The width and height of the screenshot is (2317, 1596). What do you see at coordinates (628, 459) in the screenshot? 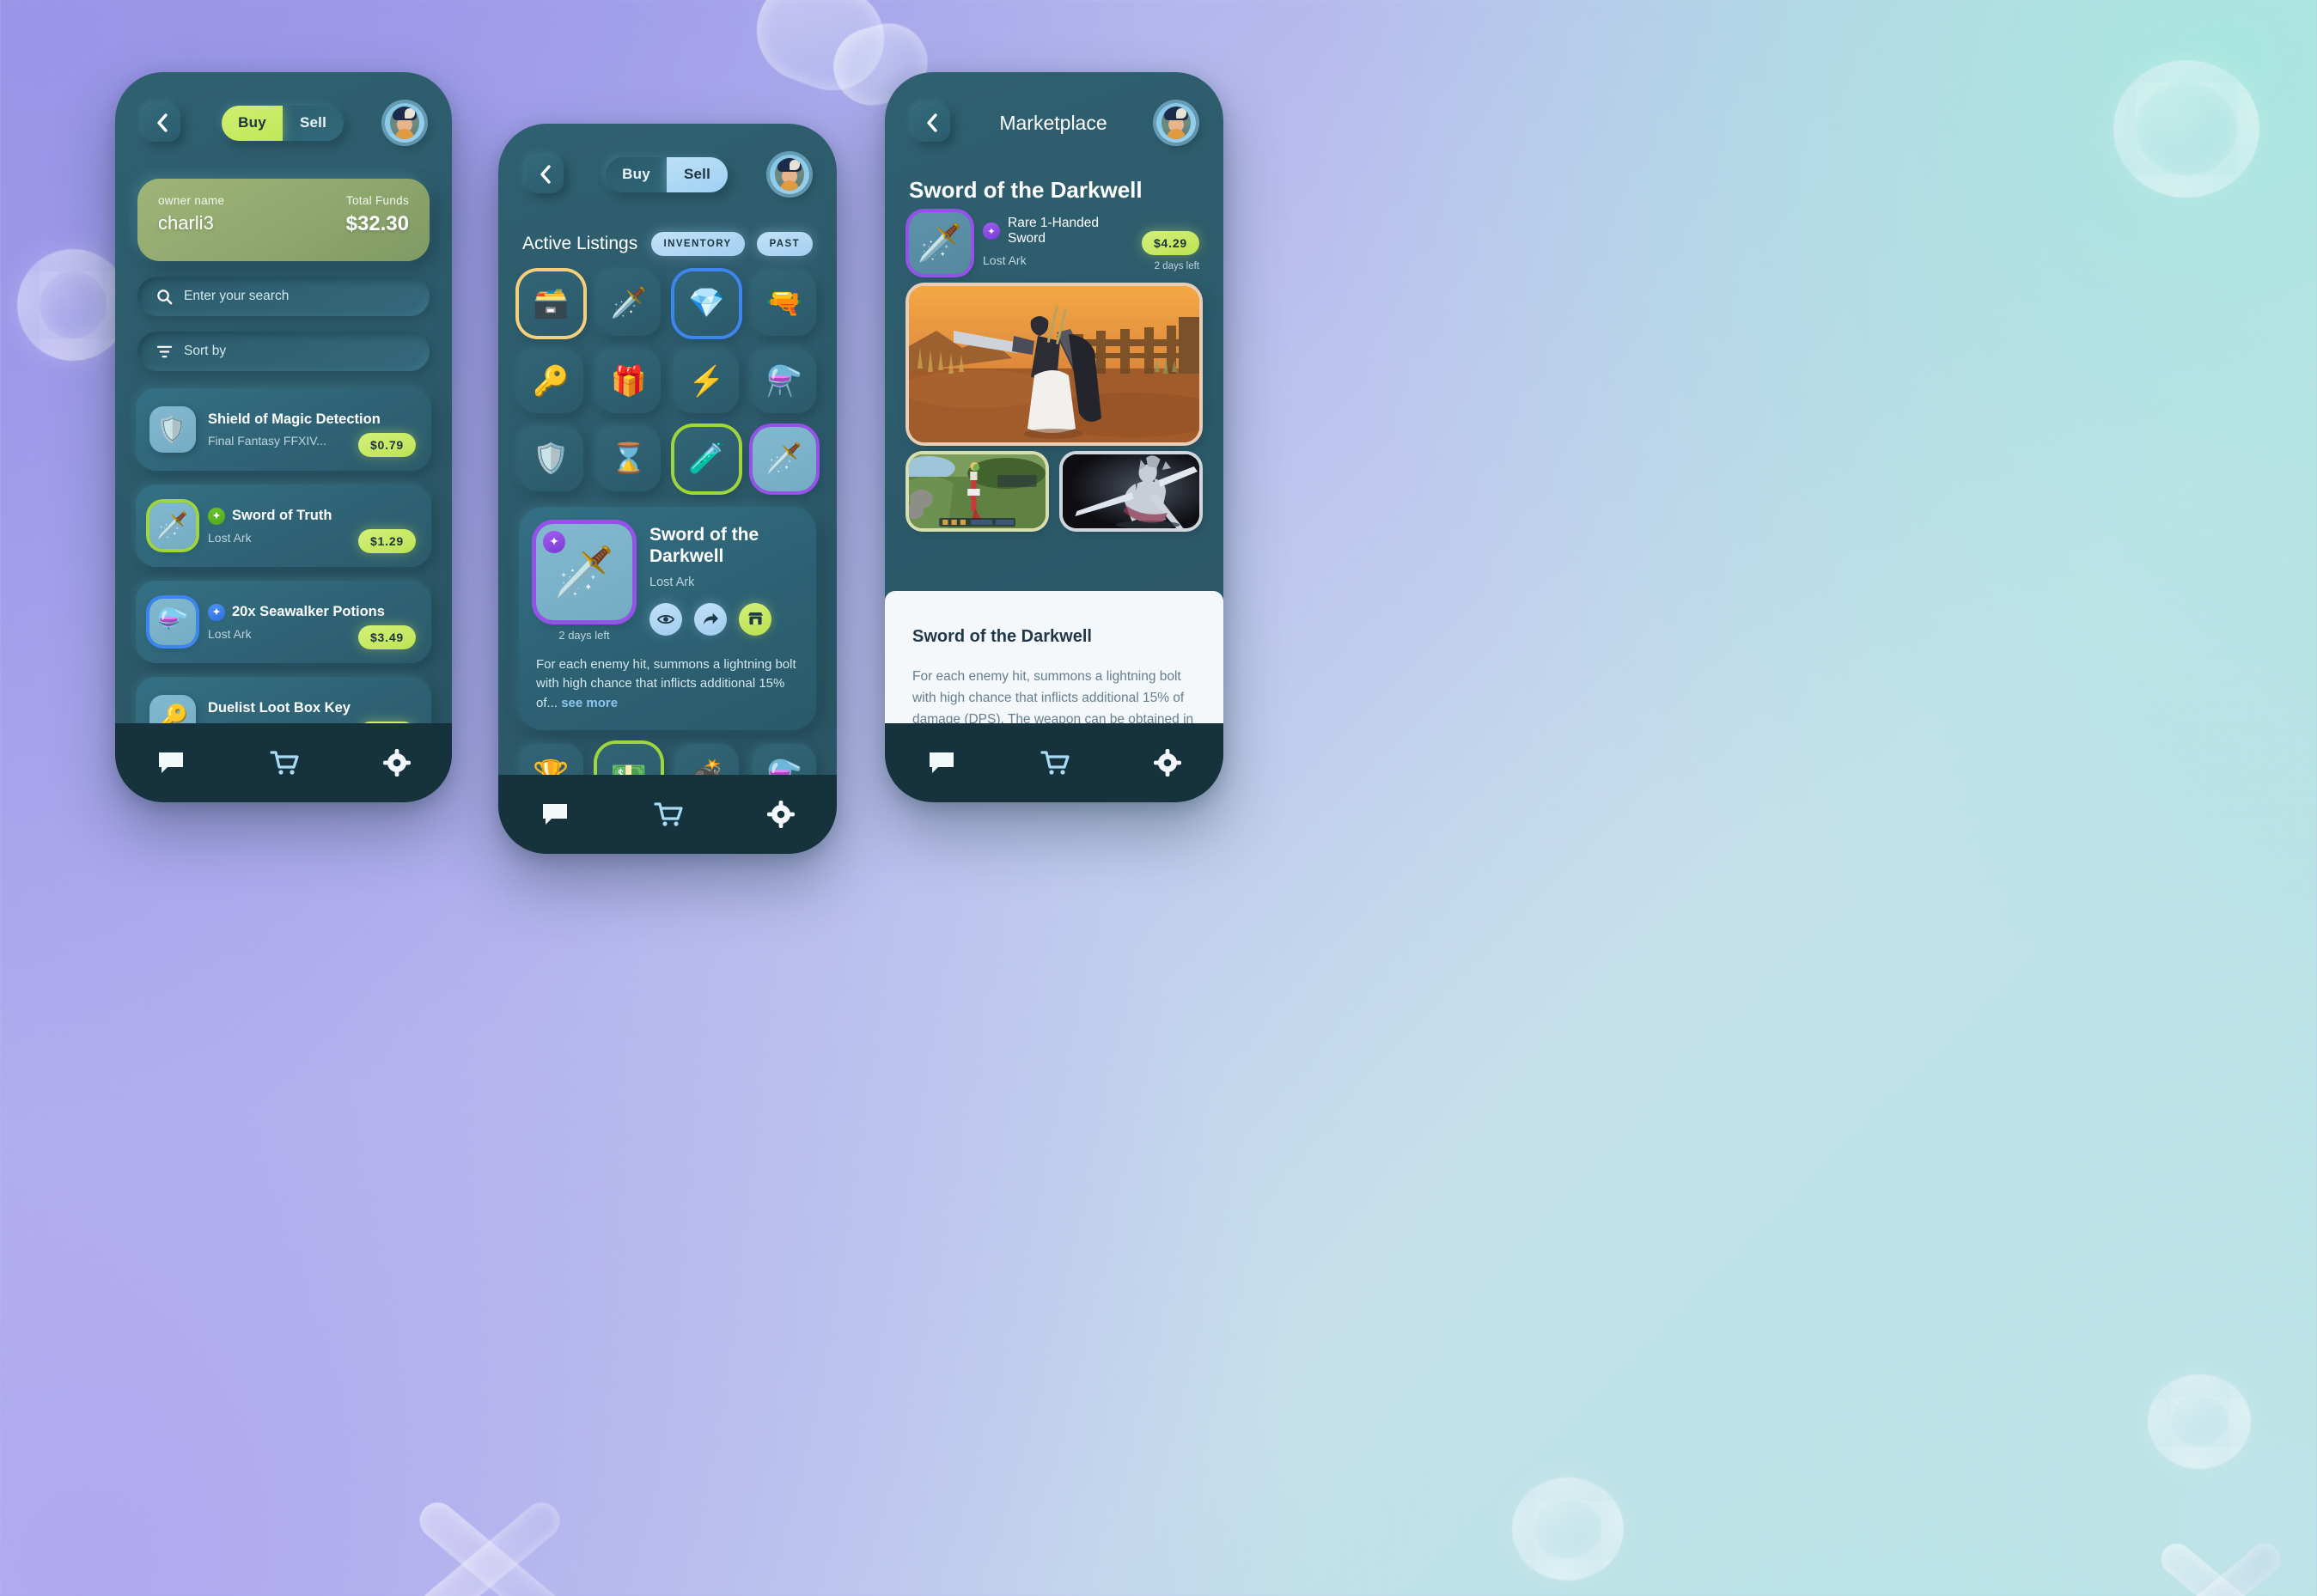
I see `hourglass-icon: ⌛` at bounding box center [628, 459].